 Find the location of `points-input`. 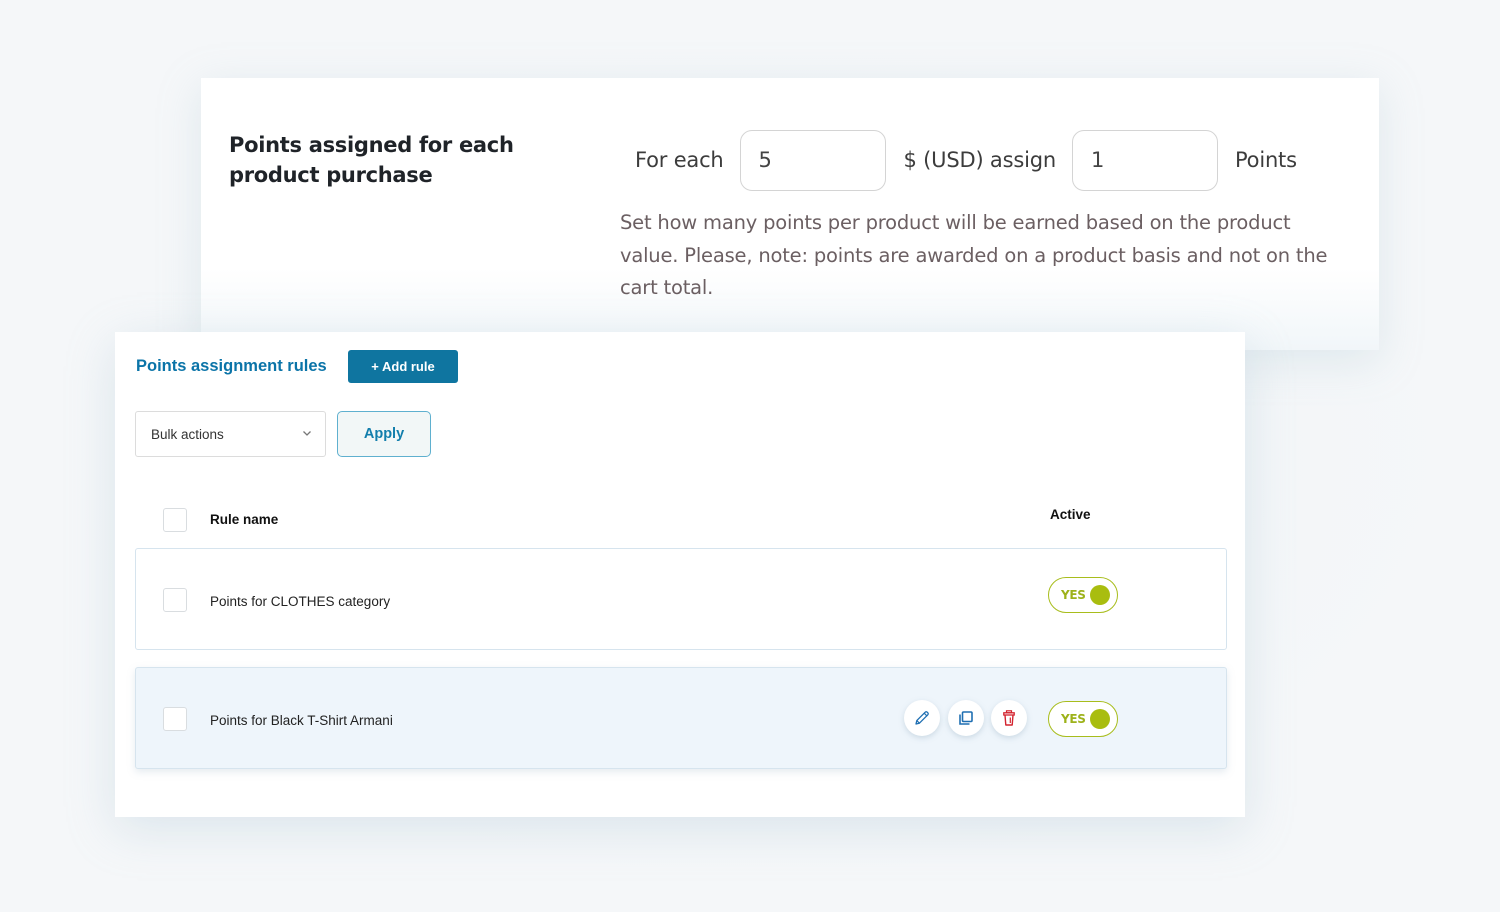

points-input is located at coordinates (1144, 160).